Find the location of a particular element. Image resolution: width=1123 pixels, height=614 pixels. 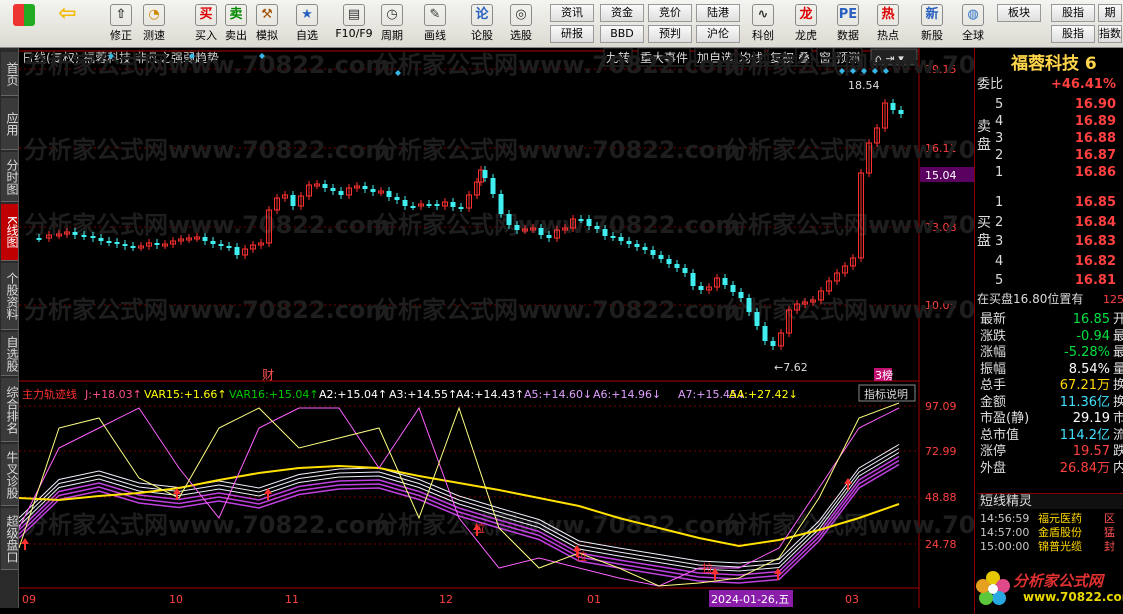

toolbar-btn-4: ⚒ 模拟 is located at coordinates (267, 24).